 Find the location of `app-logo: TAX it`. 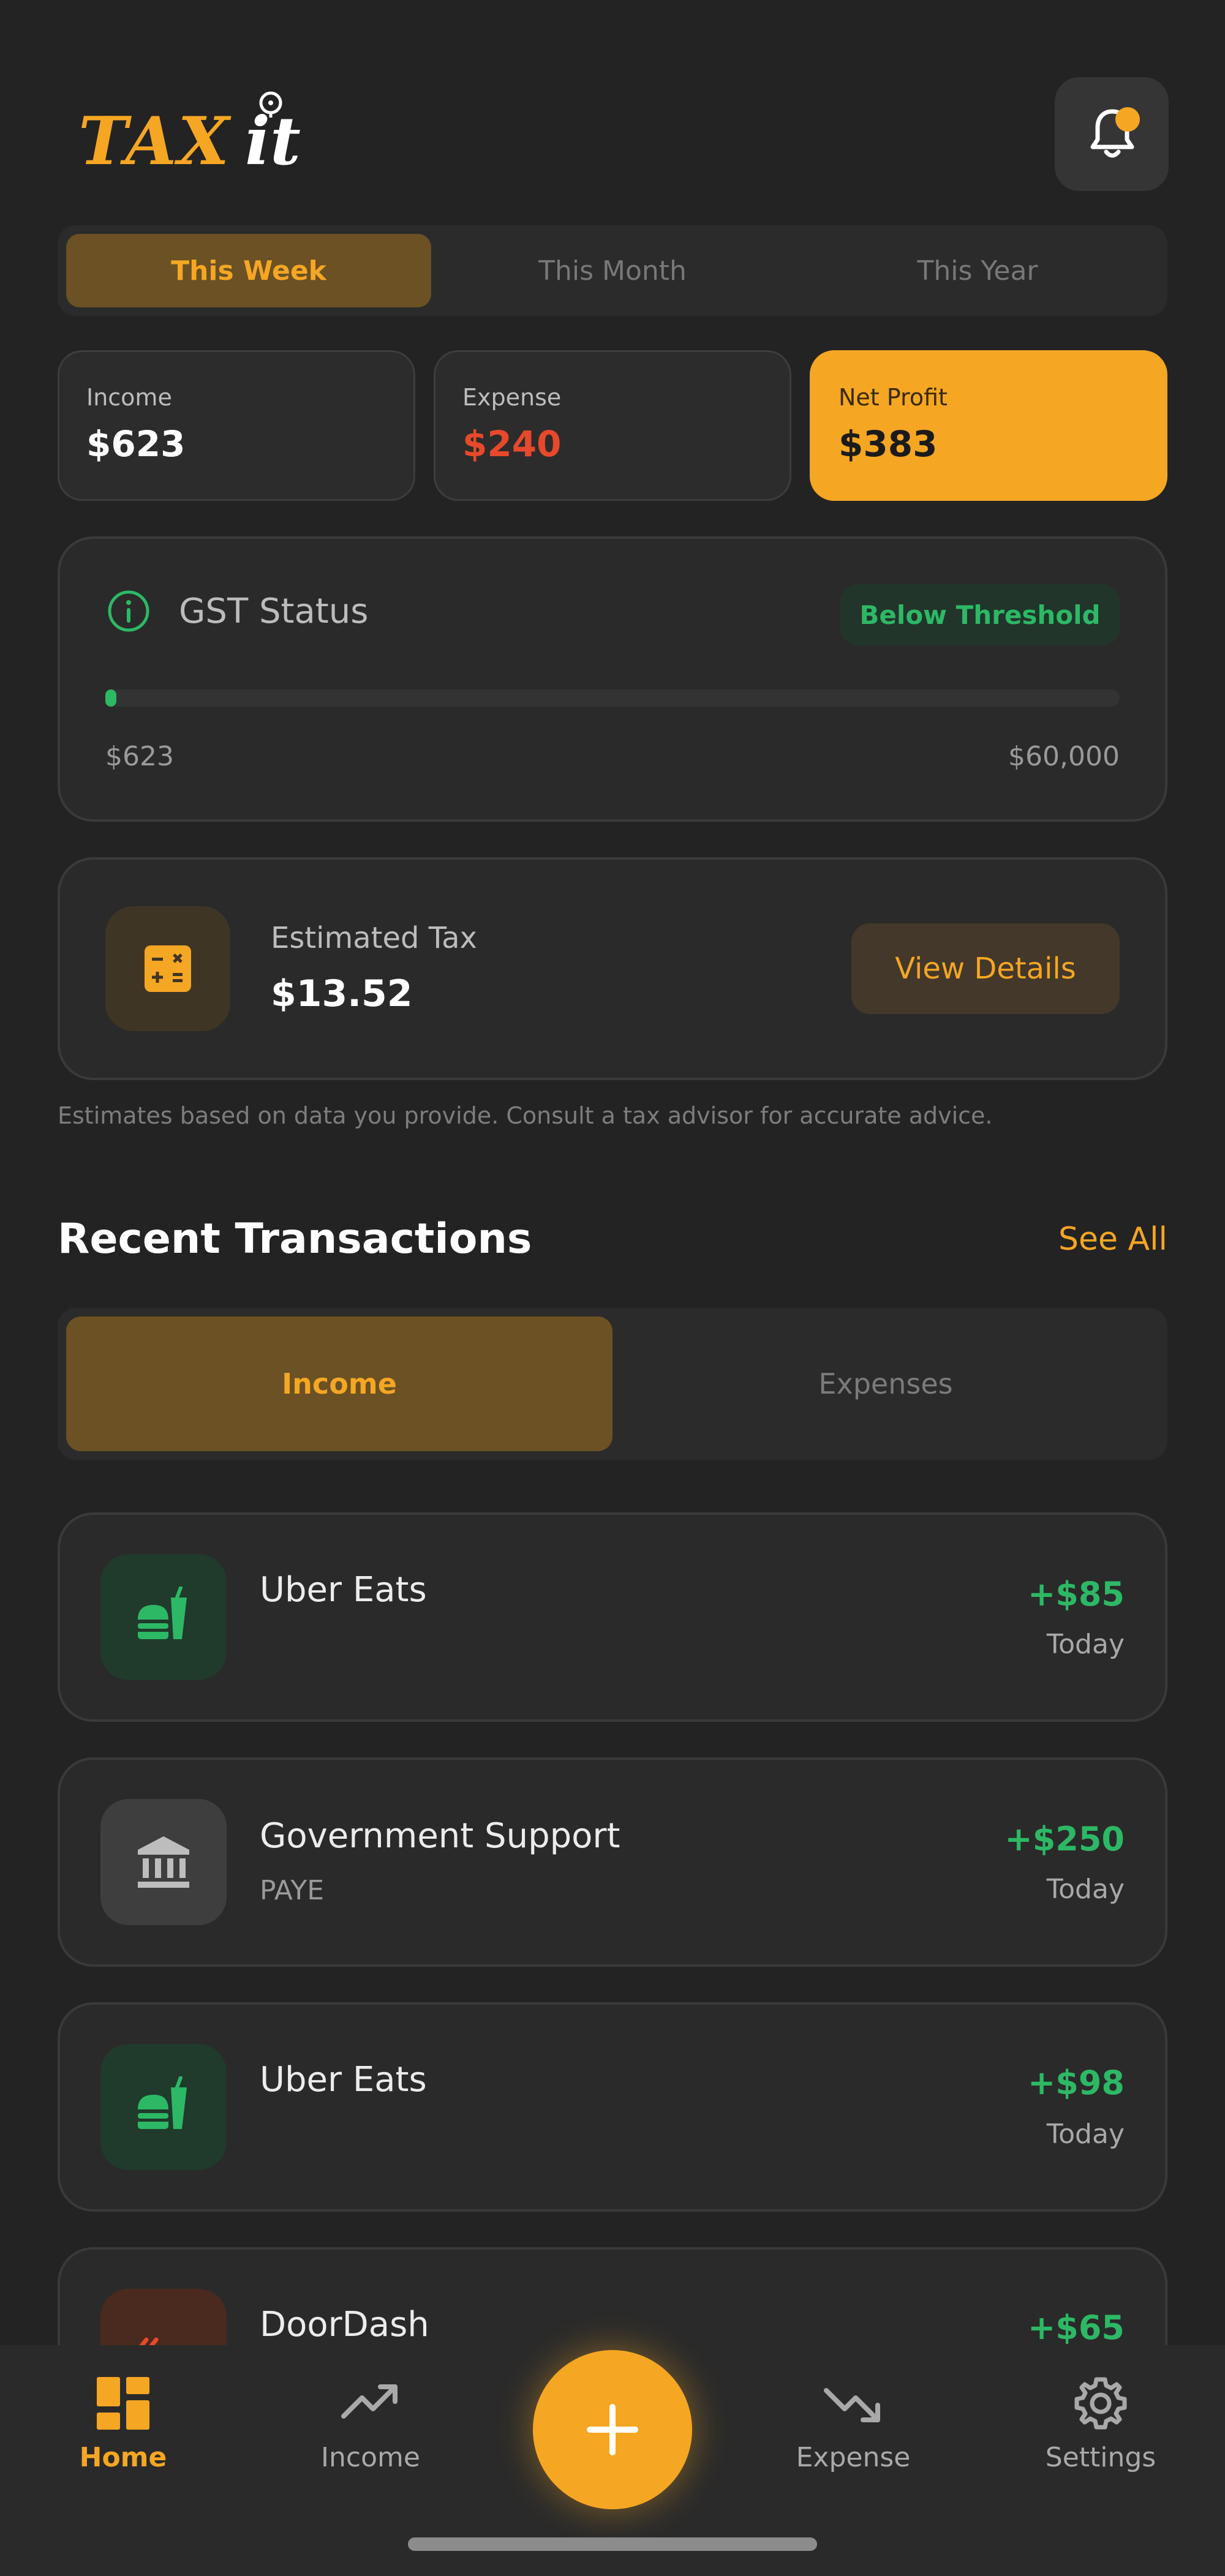

app-logo: TAX it is located at coordinates (207, 133).